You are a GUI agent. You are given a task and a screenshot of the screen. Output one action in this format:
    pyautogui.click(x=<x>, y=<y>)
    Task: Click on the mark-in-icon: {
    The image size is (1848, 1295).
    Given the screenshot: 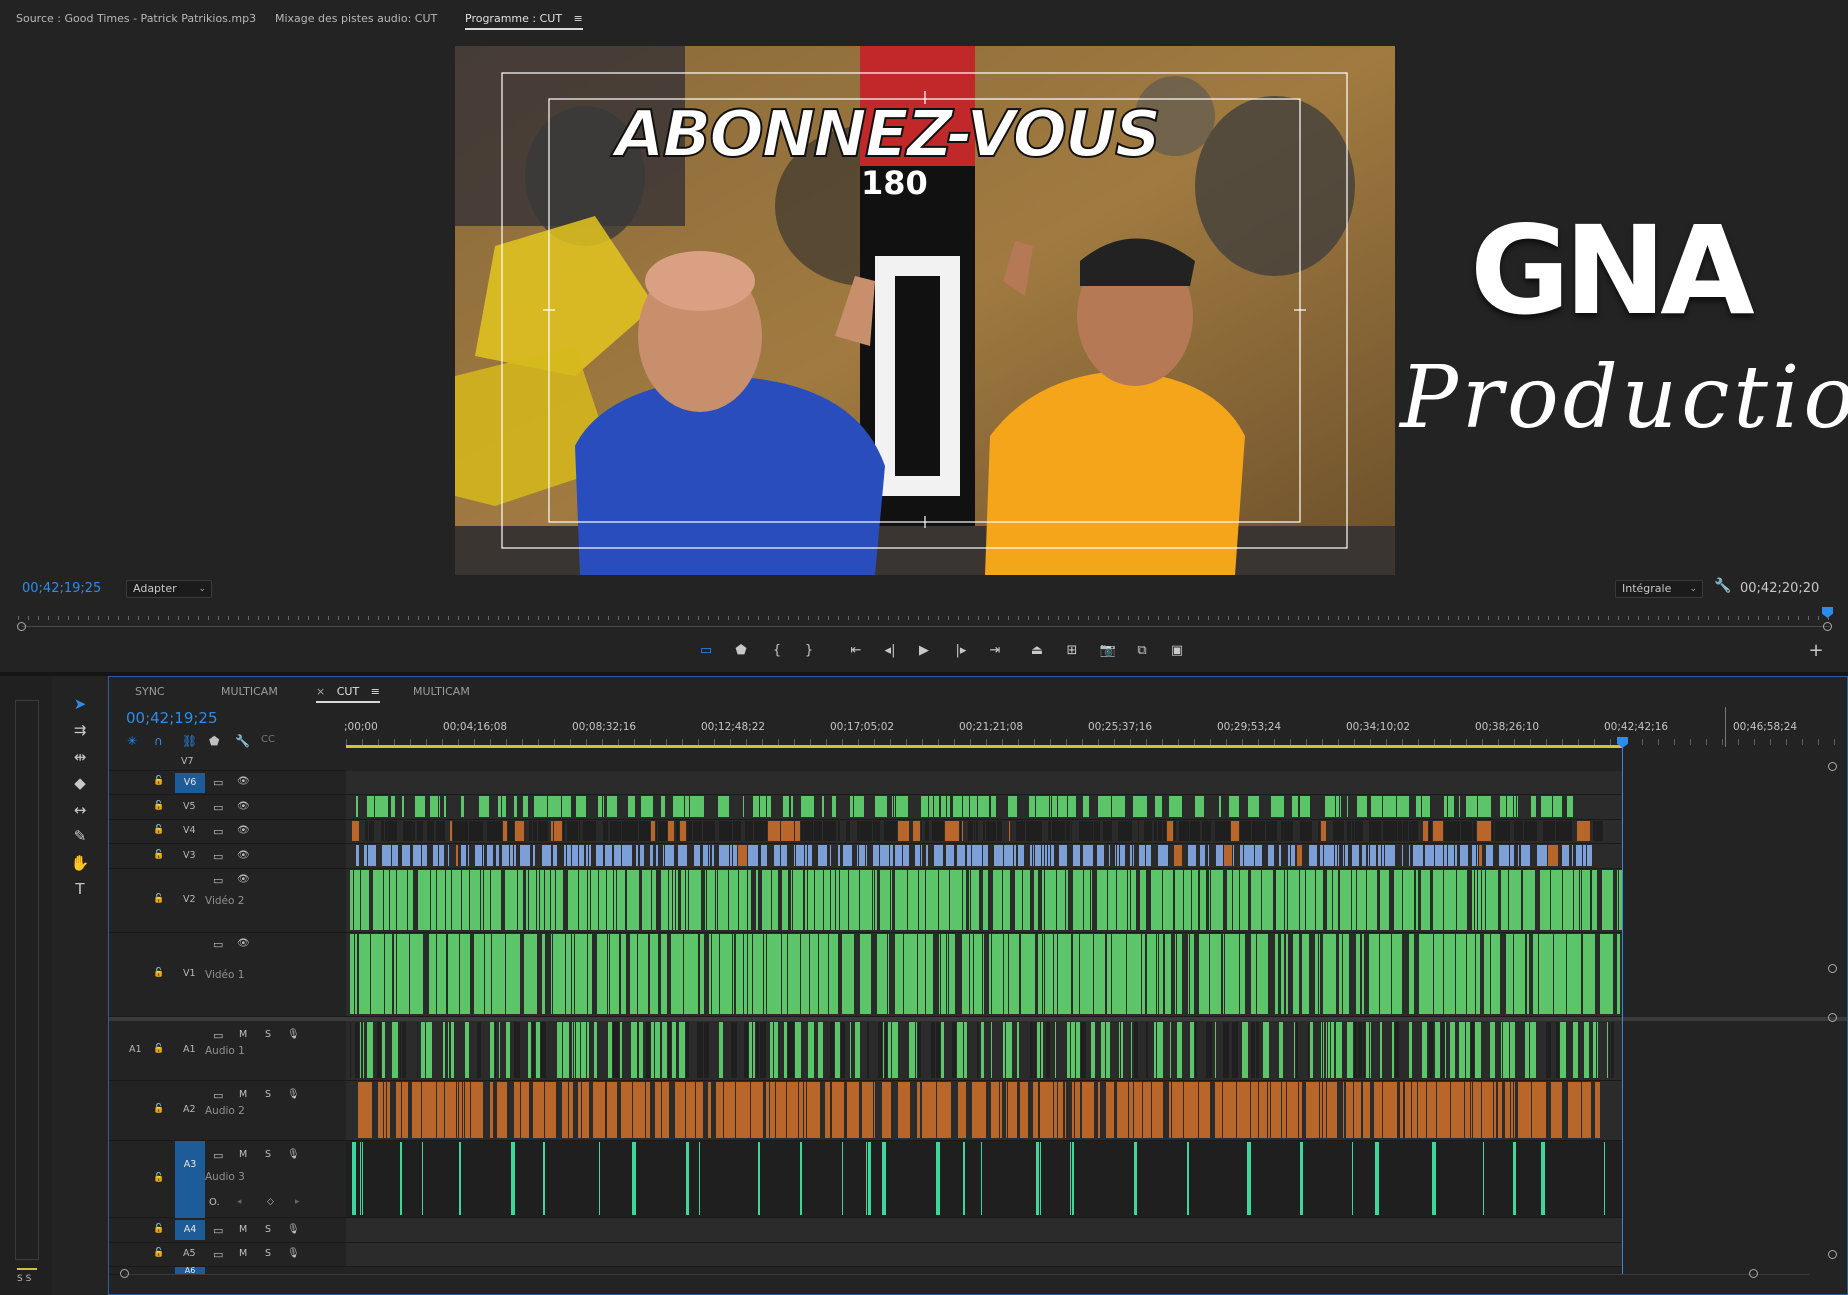 What is the action you would take?
    pyautogui.click(x=777, y=651)
    